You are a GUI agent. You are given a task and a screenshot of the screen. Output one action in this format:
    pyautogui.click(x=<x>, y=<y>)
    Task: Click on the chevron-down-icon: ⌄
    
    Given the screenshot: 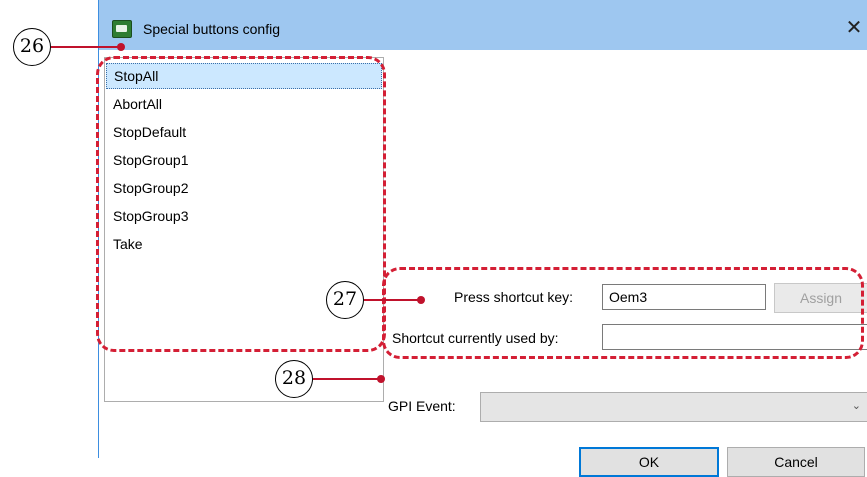 What is the action you would take?
    pyautogui.click(x=856, y=405)
    